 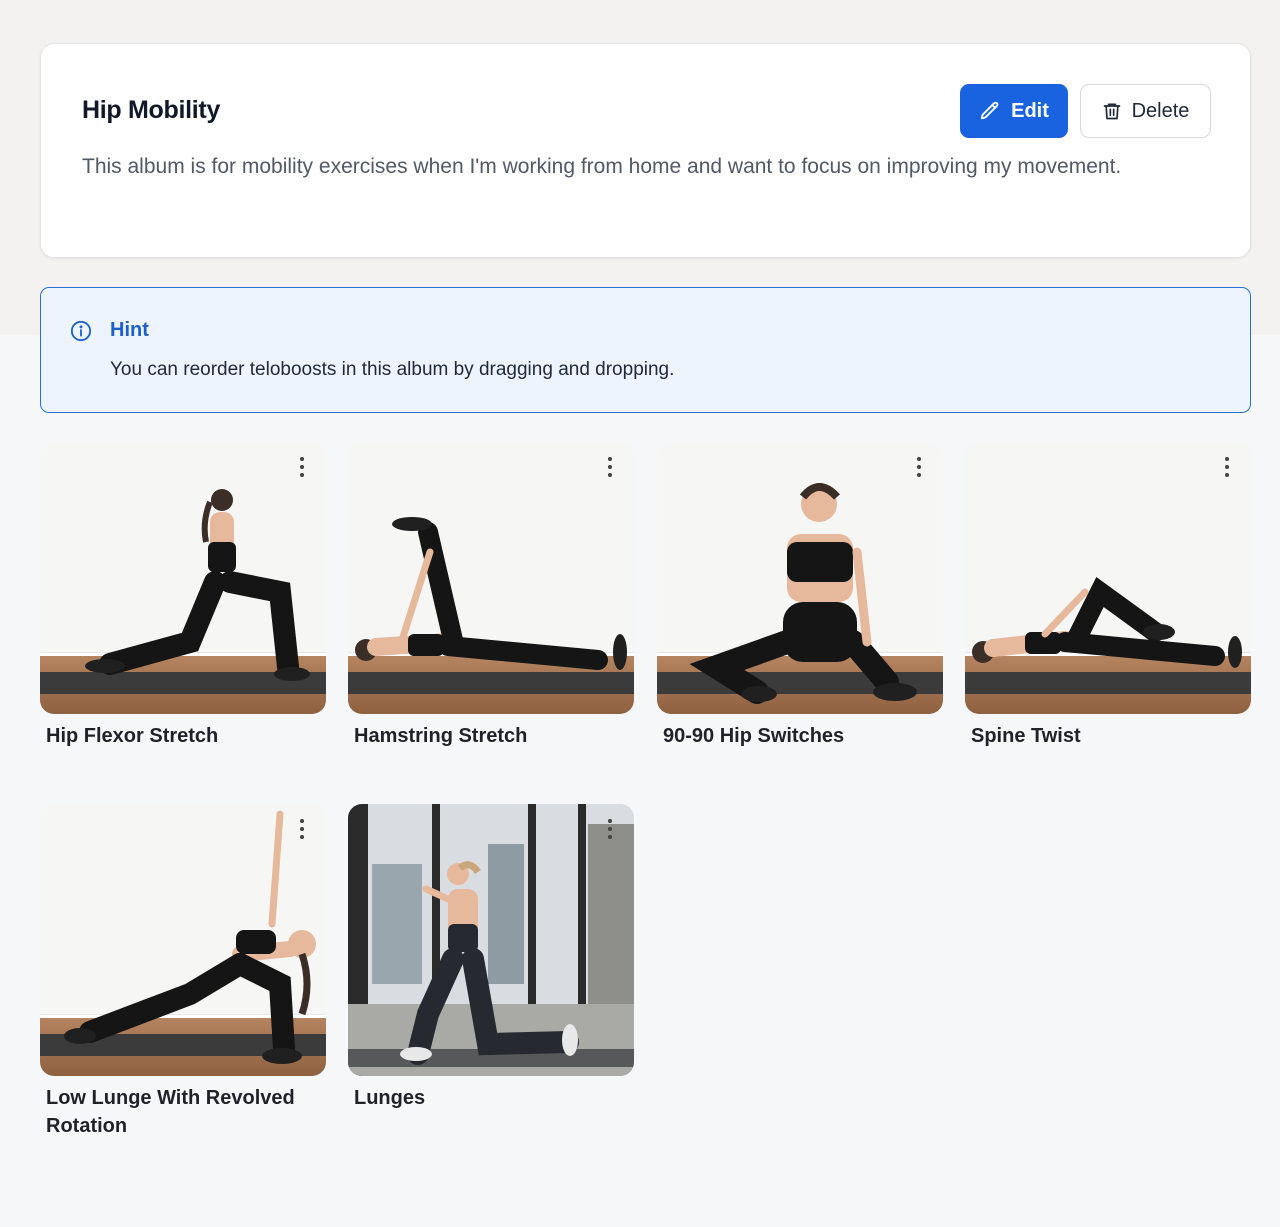 I want to click on teloboost-card: 90-90 Hip Switches, so click(x=800, y=596).